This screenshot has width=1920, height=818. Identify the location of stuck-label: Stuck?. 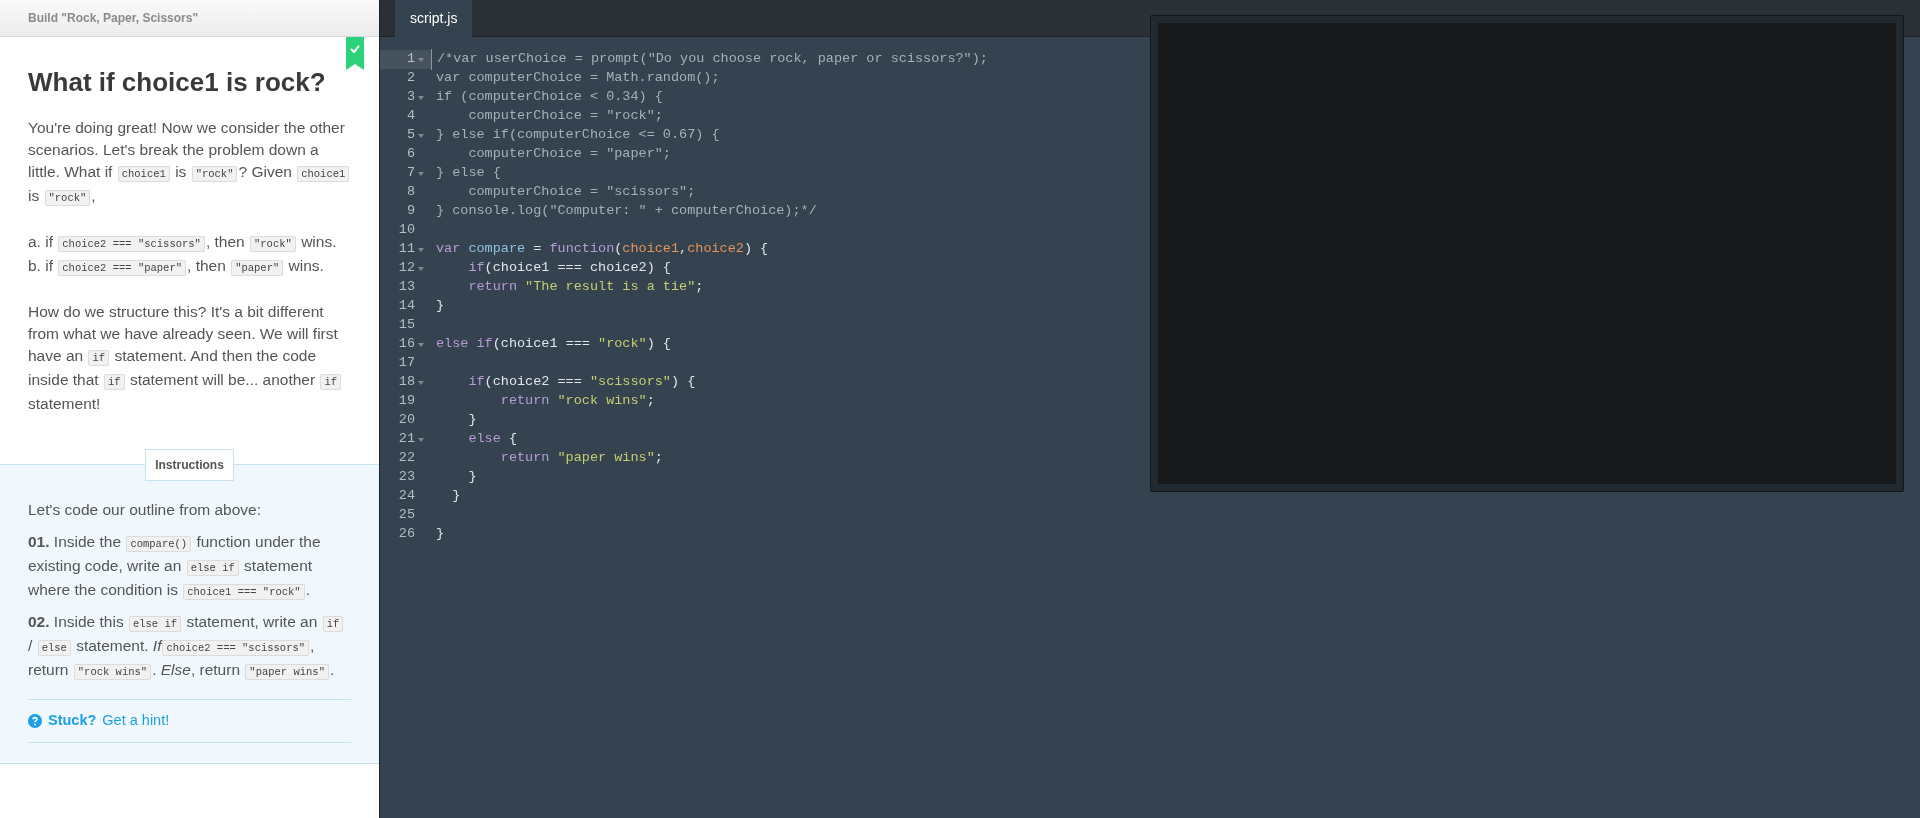
(72, 720).